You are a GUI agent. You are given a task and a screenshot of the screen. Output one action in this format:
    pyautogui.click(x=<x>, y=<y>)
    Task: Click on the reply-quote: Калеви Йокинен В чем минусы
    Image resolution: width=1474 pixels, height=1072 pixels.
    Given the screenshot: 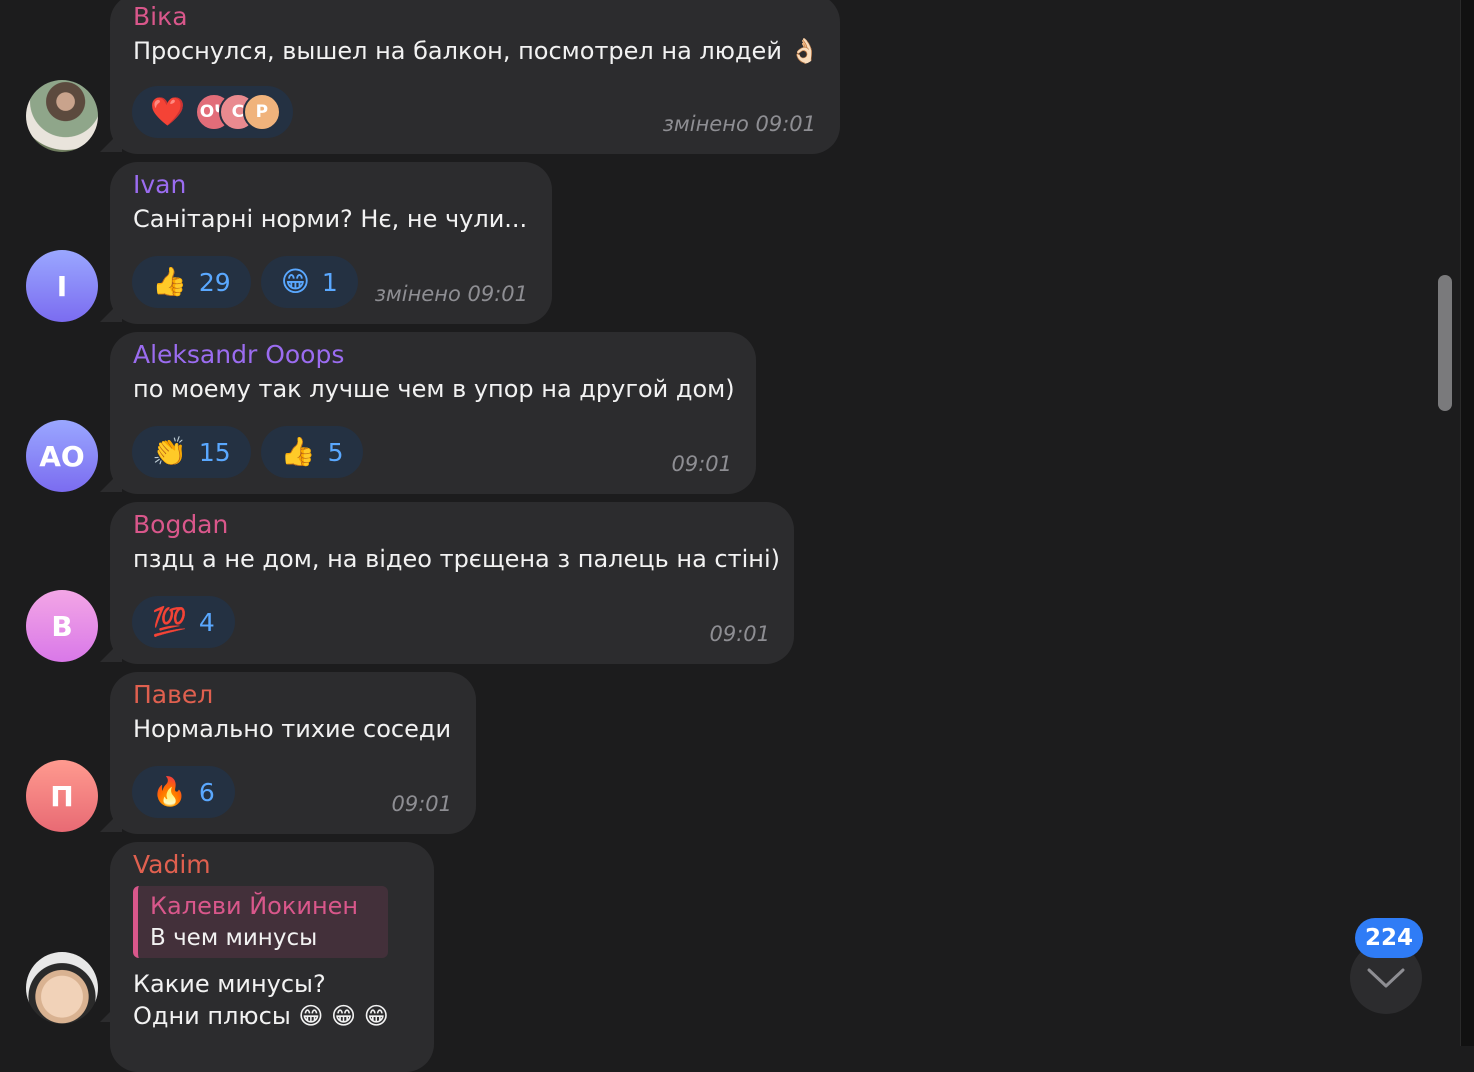 What is the action you would take?
    pyautogui.click(x=260, y=922)
    